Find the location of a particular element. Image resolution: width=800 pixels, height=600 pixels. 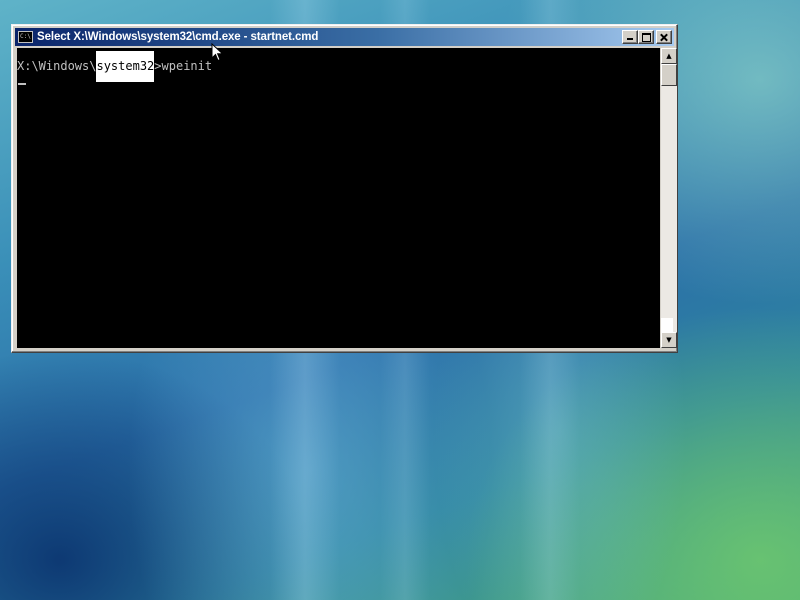

minimize-button is located at coordinates (630, 37).